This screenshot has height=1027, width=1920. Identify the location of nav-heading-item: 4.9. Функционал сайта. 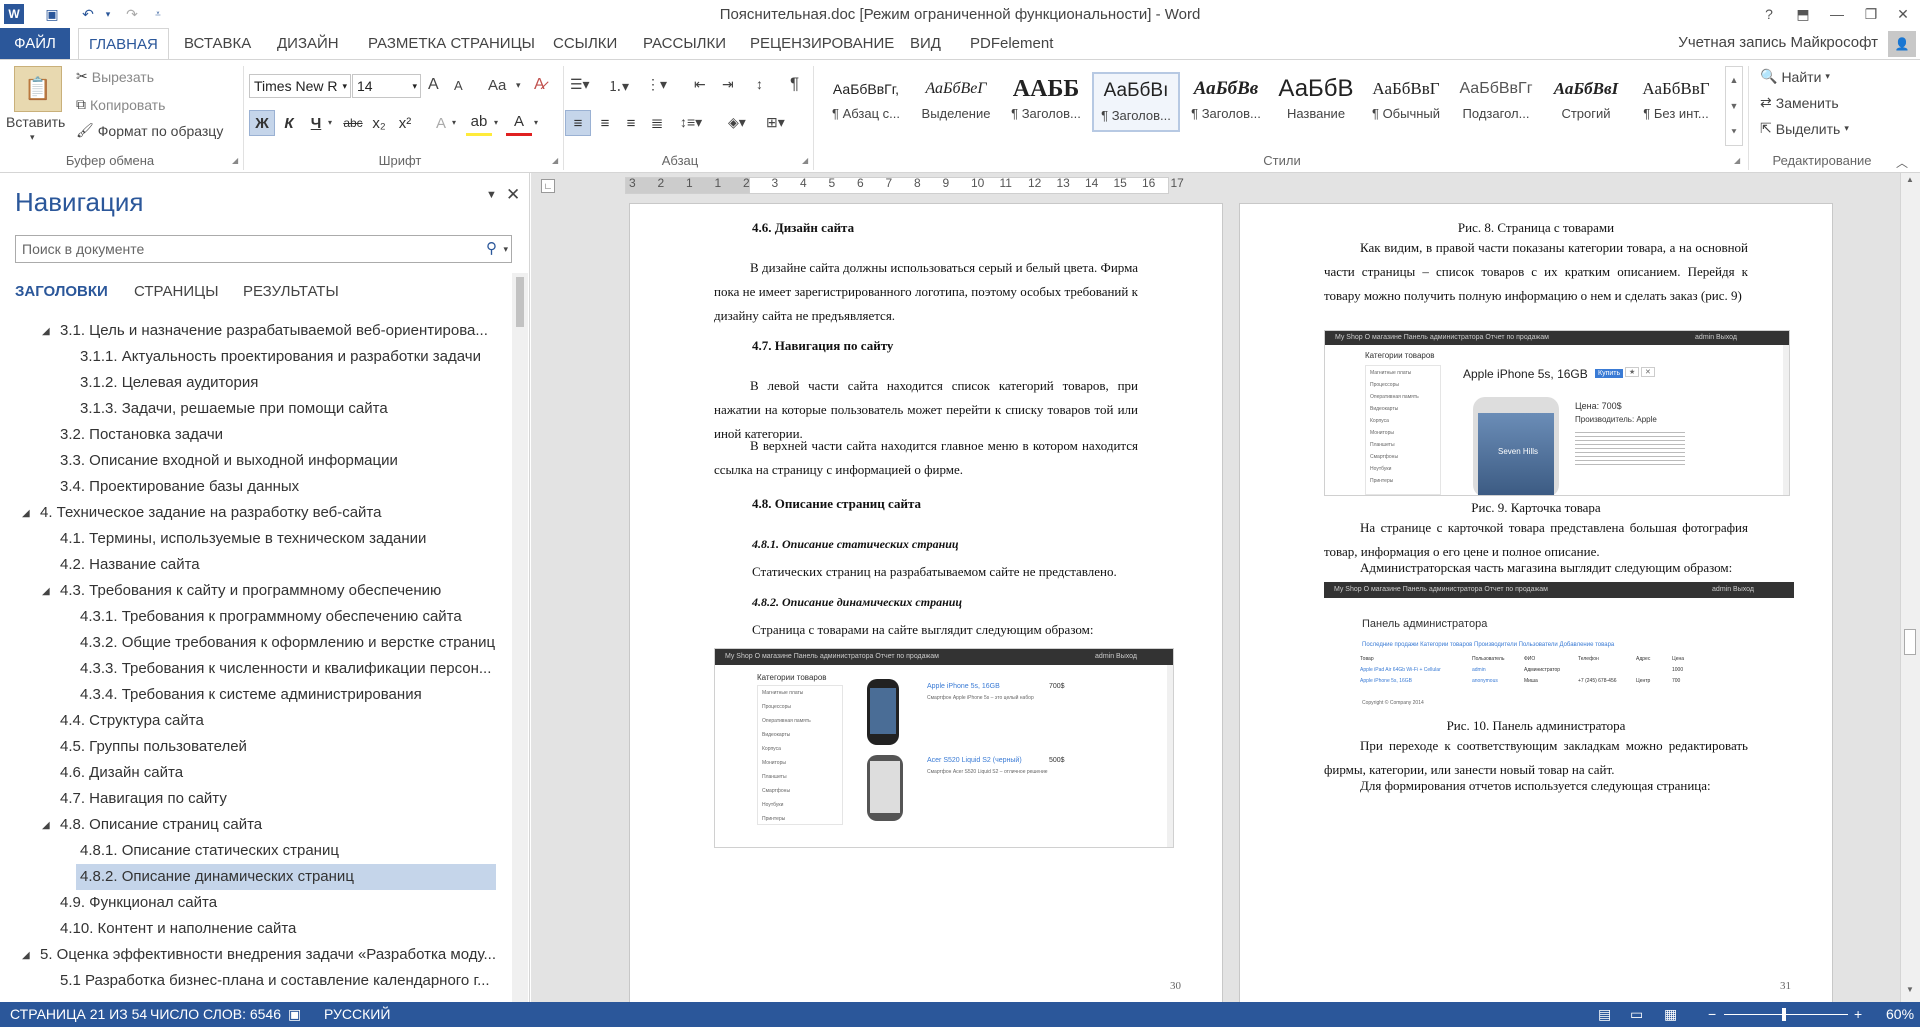
(276, 903).